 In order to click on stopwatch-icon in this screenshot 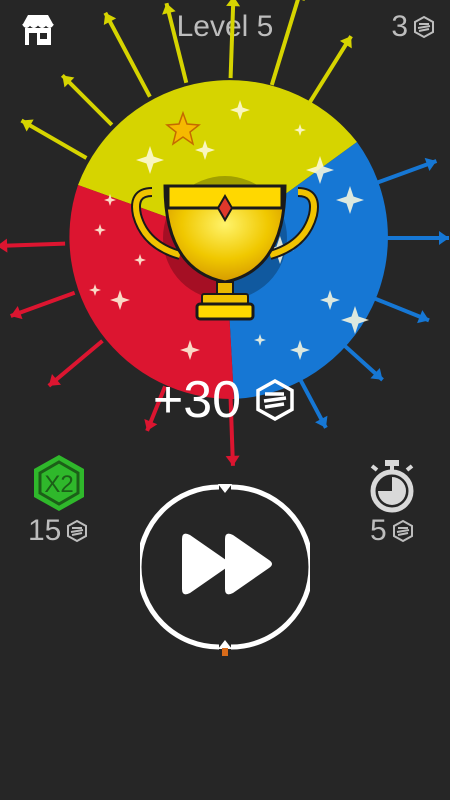, I will do `click(392, 486)`.